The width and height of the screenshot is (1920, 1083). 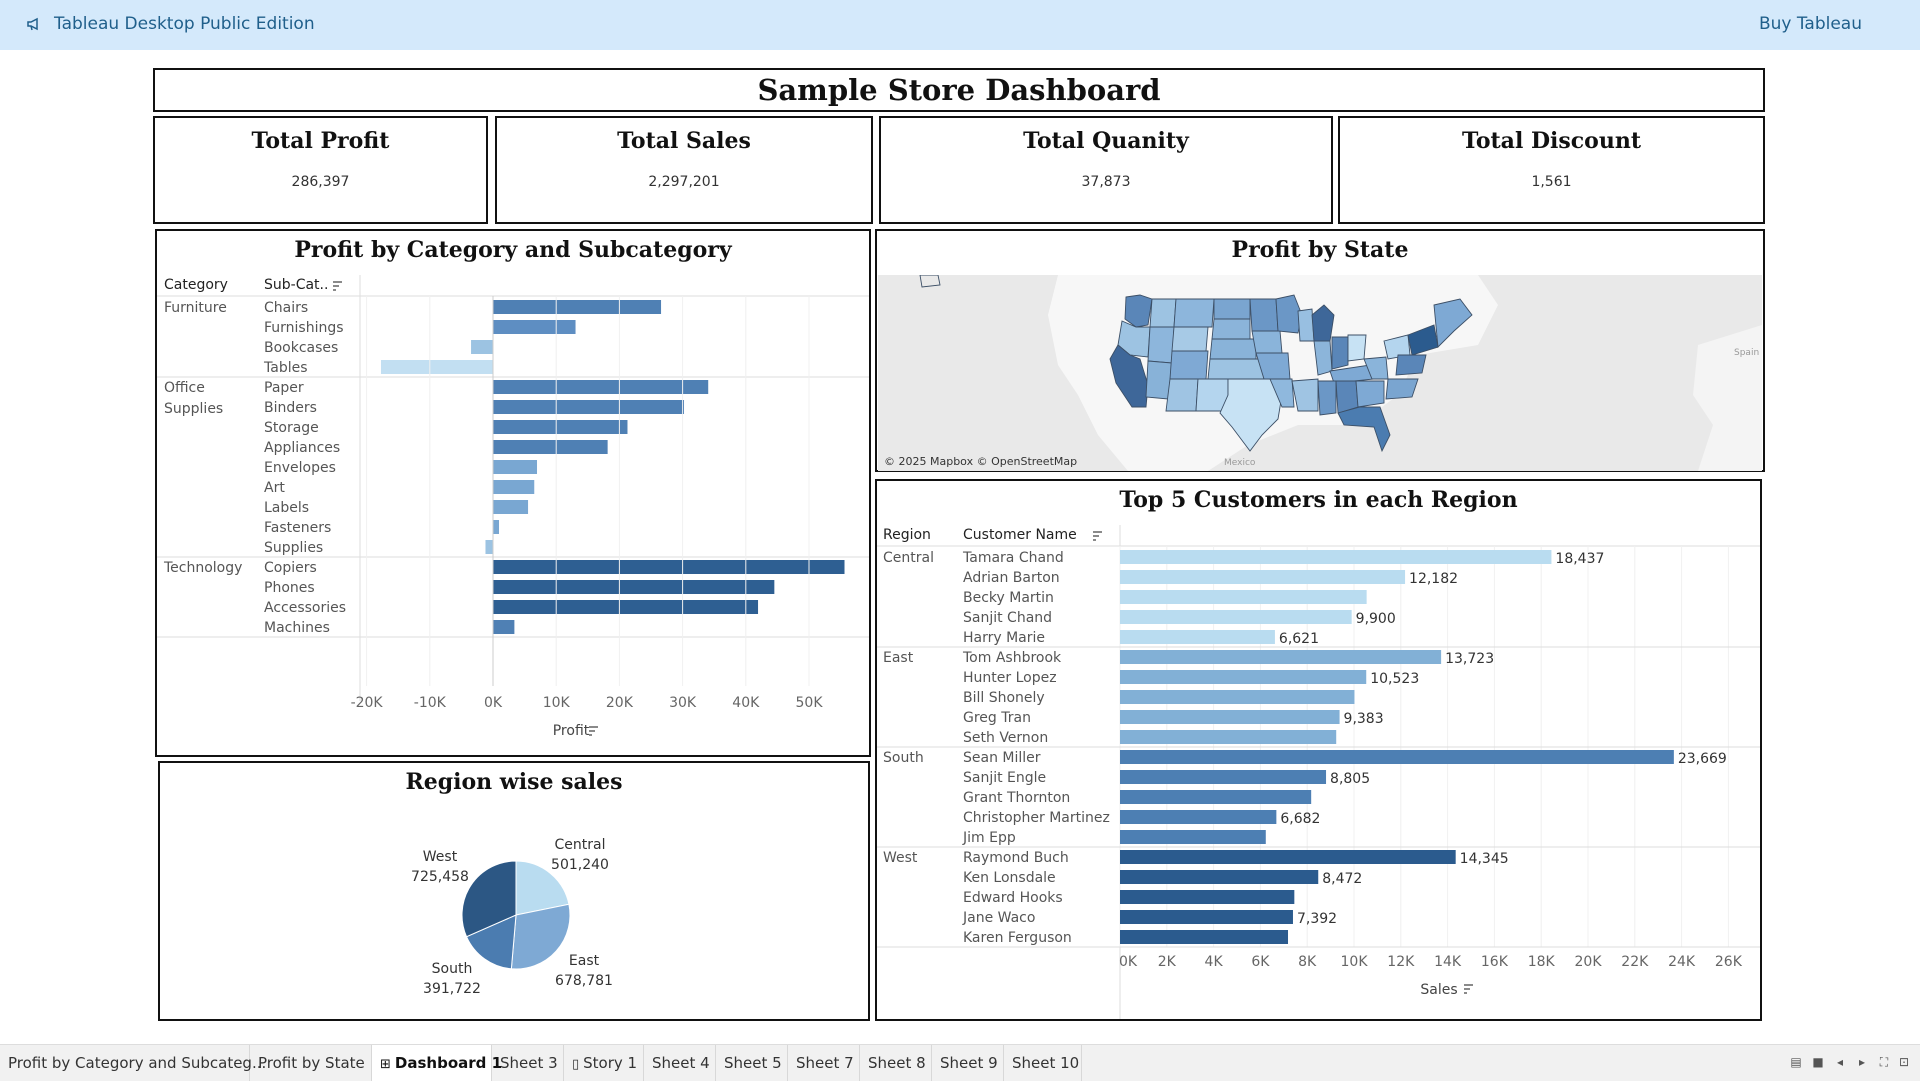 What do you see at coordinates (997, 718) in the screenshot?
I see `customer-name-label: Greg Tran` at bounding box center [997, 718].